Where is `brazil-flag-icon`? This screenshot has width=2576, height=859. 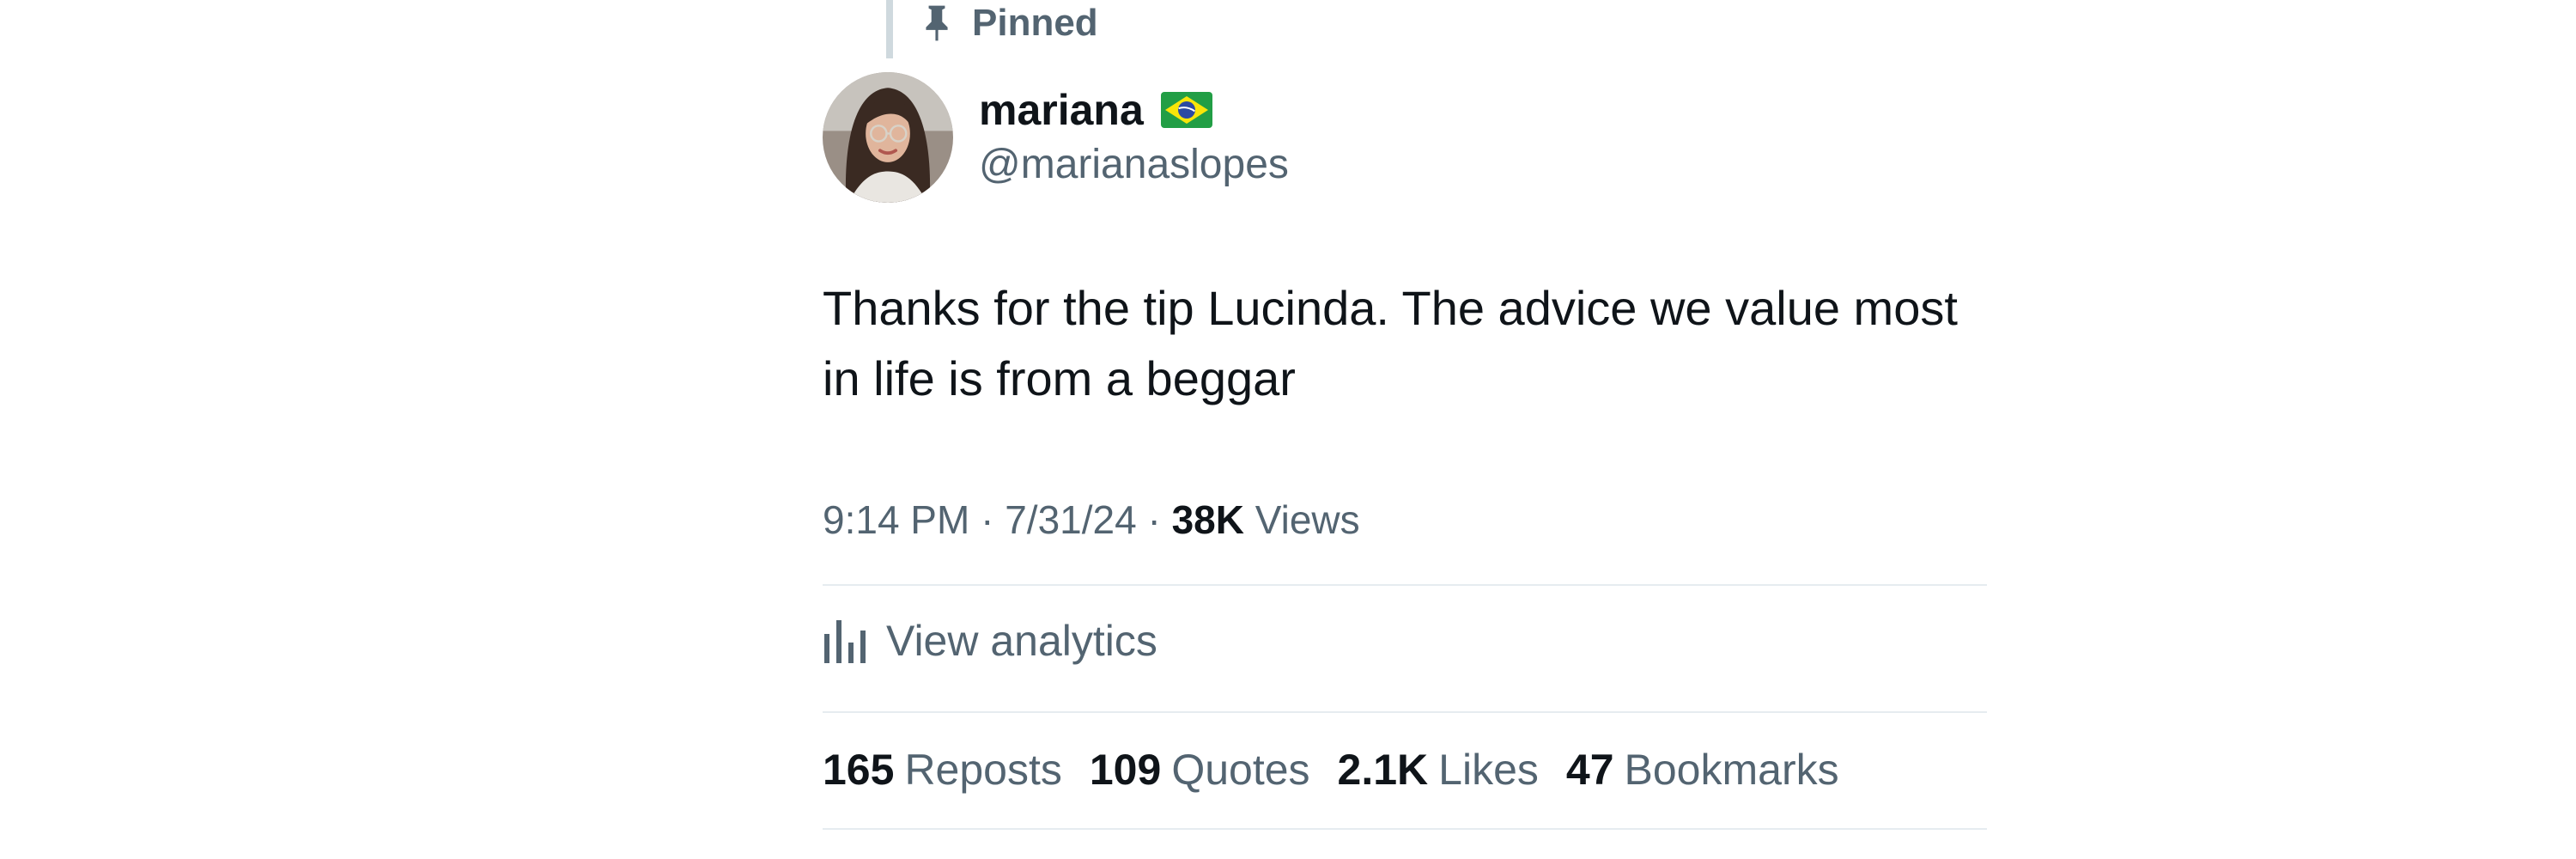 brazil-flag-icon is located at coordinates (1186, 110).